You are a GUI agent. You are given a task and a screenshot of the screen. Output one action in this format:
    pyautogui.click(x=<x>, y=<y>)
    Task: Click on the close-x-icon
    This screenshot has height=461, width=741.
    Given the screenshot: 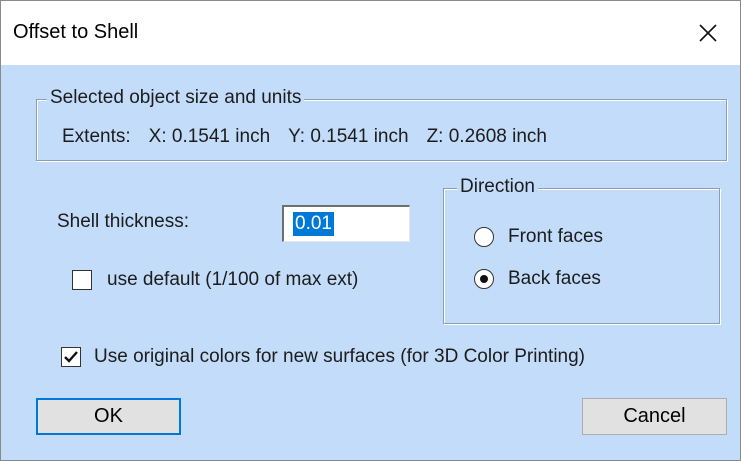 What is the action you would take?
    pyautogui.click(x=708, y=33)
    